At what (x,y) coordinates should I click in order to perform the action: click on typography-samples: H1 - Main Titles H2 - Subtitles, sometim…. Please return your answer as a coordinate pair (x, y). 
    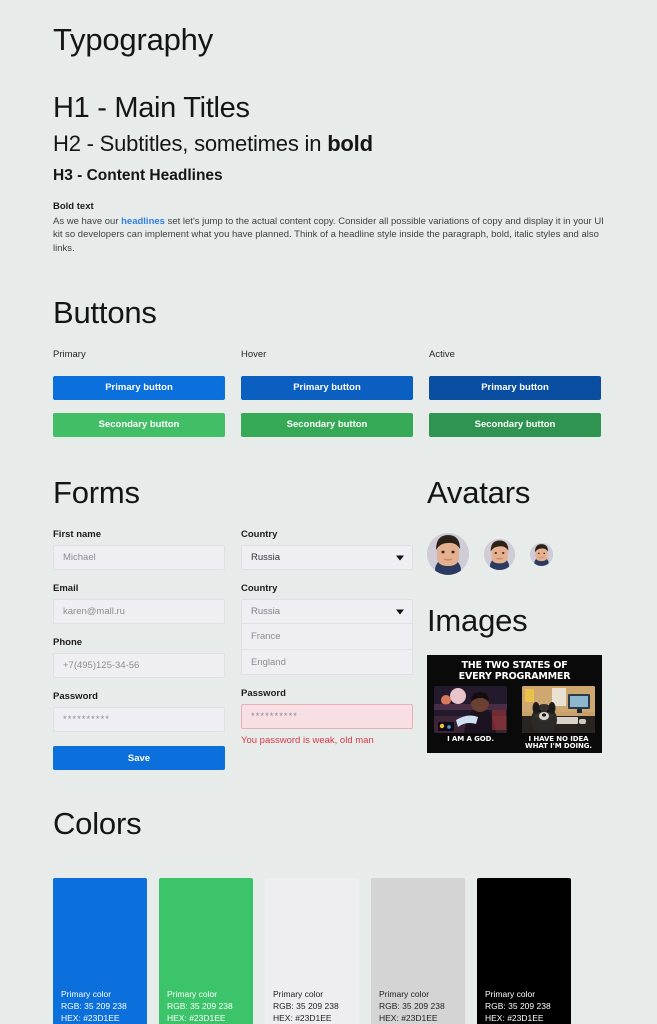
    Looking at the image, I should click on (328, 138).